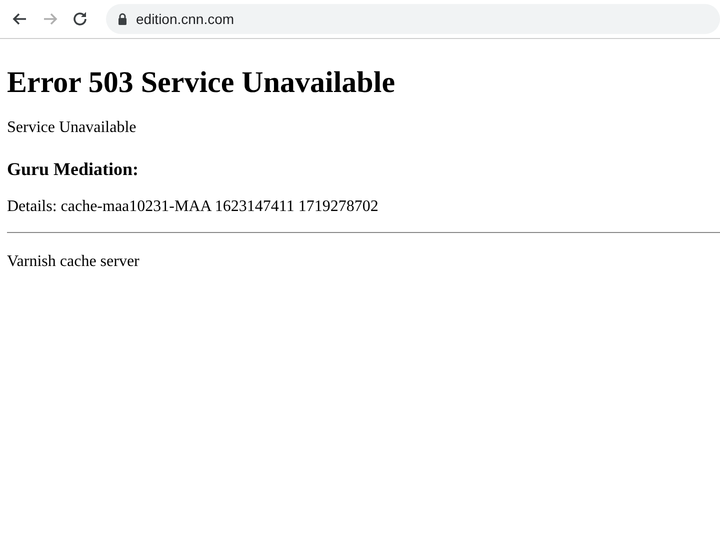  What do you see at coordinates (201, 83) in the screenshot?
I see `error-heading: Error 503 Service Unavailable` at bounding box center [201, 83].